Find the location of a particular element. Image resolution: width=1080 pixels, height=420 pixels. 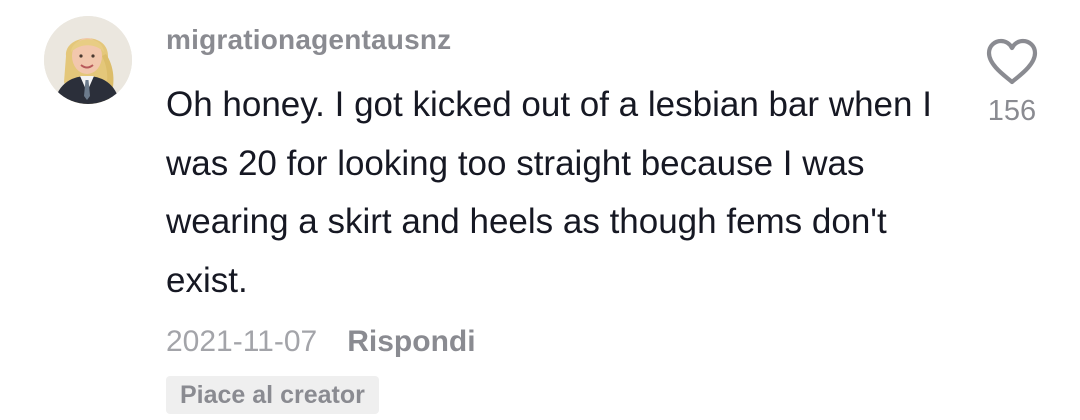

user-avatar-icon is located at coordinates (88, 60).